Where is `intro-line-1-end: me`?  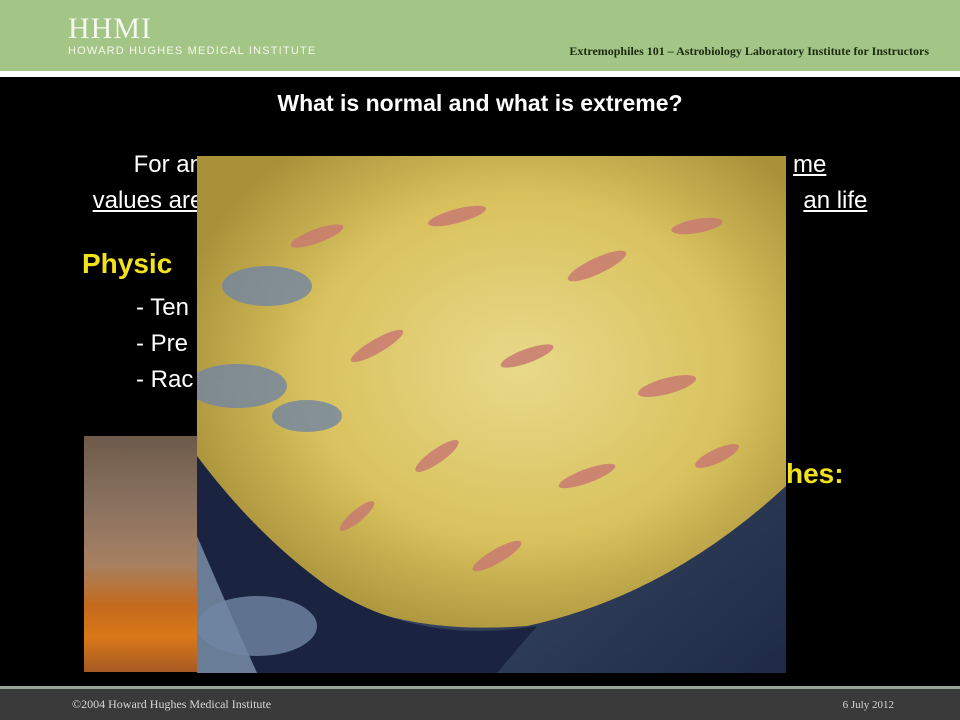
intro-line-1-end: me is located at coordinates (810, 164).